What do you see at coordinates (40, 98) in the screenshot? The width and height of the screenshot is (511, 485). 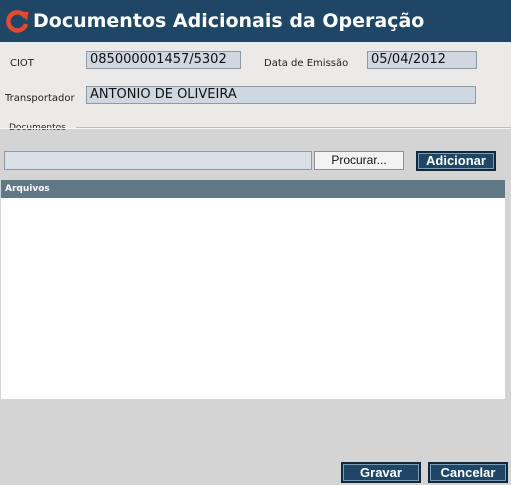 I see `transportador-label: Transportador` at bounding box center [40, 98].